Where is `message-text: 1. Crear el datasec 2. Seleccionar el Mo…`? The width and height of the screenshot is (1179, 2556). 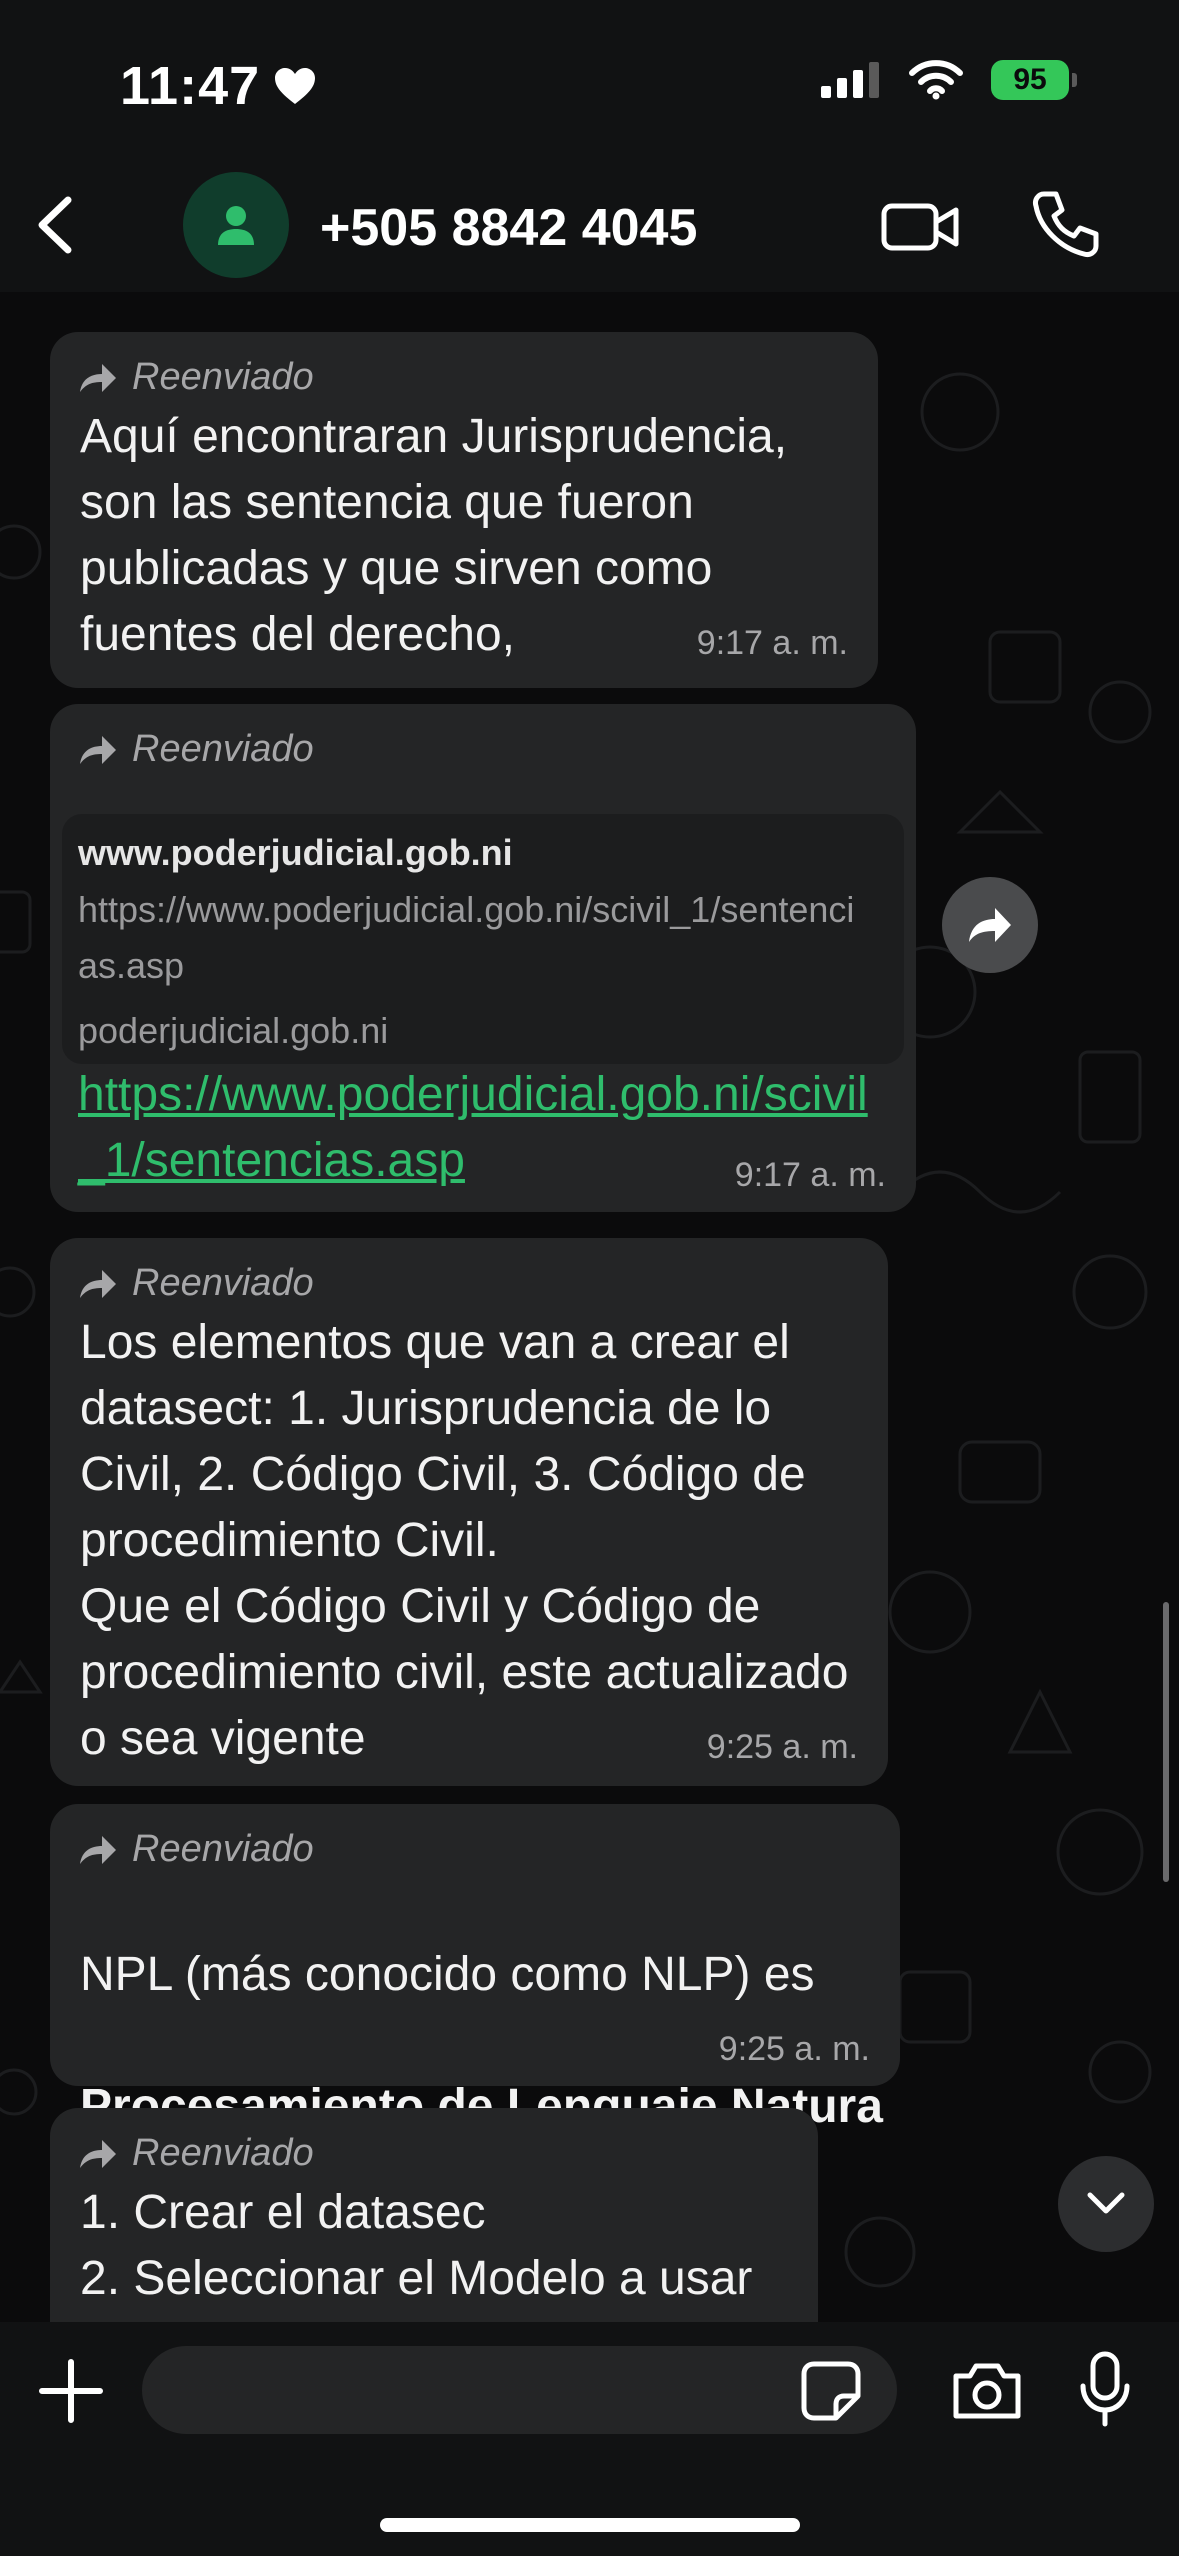
message-text: 1. Crear el datasec 2. Seleccionar el Mo… is located at coordinates (416, 2245).